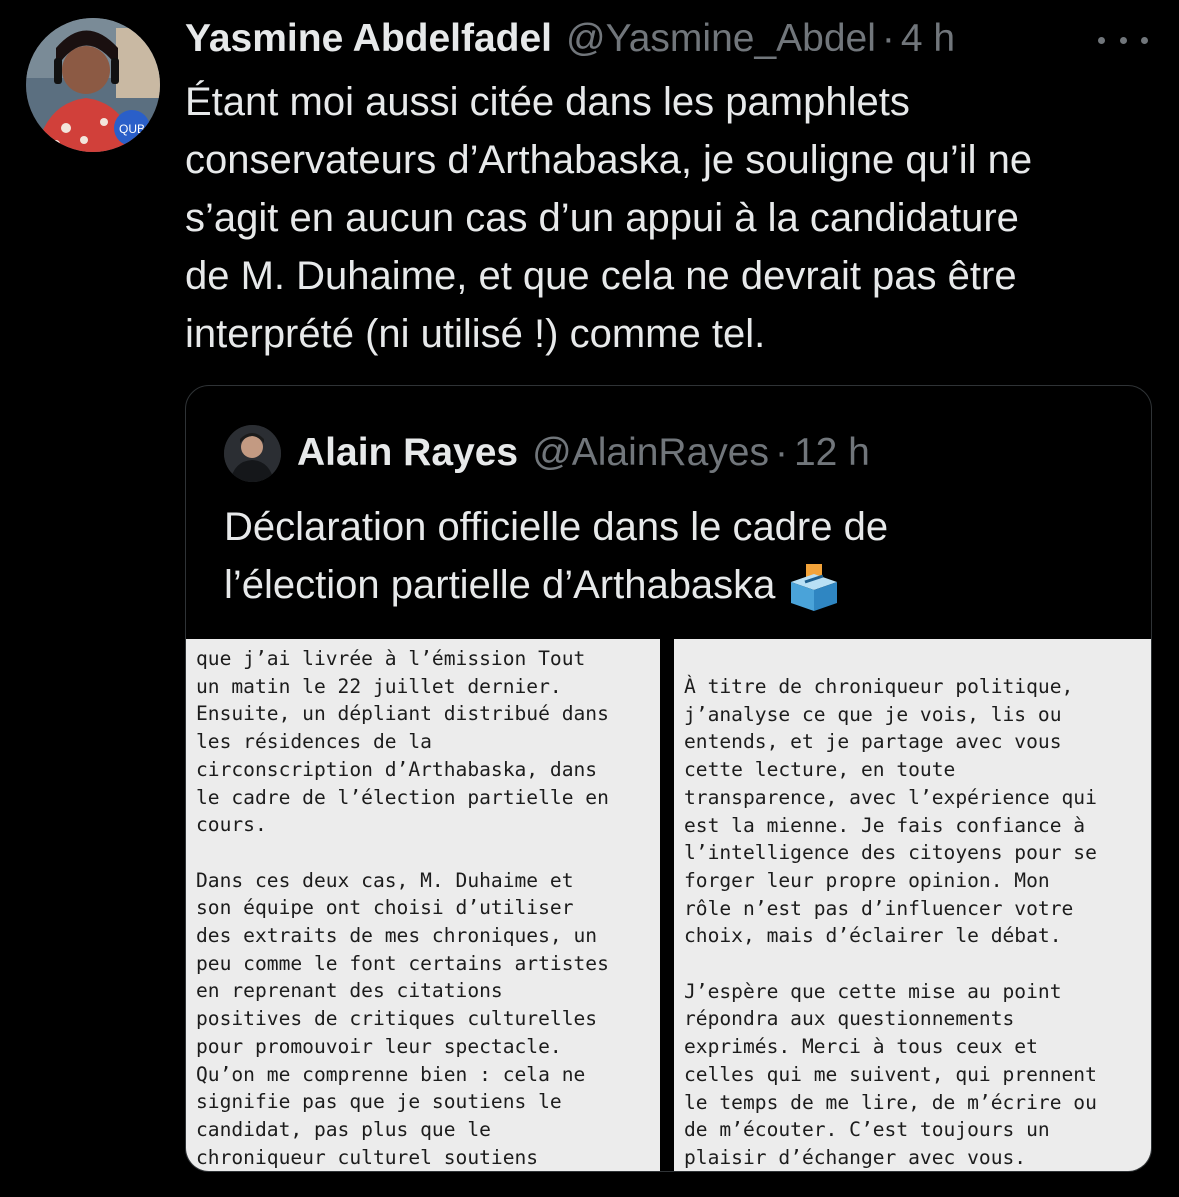 This screenshot has width=1179, height=1197. Describe the element at coordinates (367, 1157) in the screenshot. I see `document-line: chroniqueur culturel soutiens` at that location.